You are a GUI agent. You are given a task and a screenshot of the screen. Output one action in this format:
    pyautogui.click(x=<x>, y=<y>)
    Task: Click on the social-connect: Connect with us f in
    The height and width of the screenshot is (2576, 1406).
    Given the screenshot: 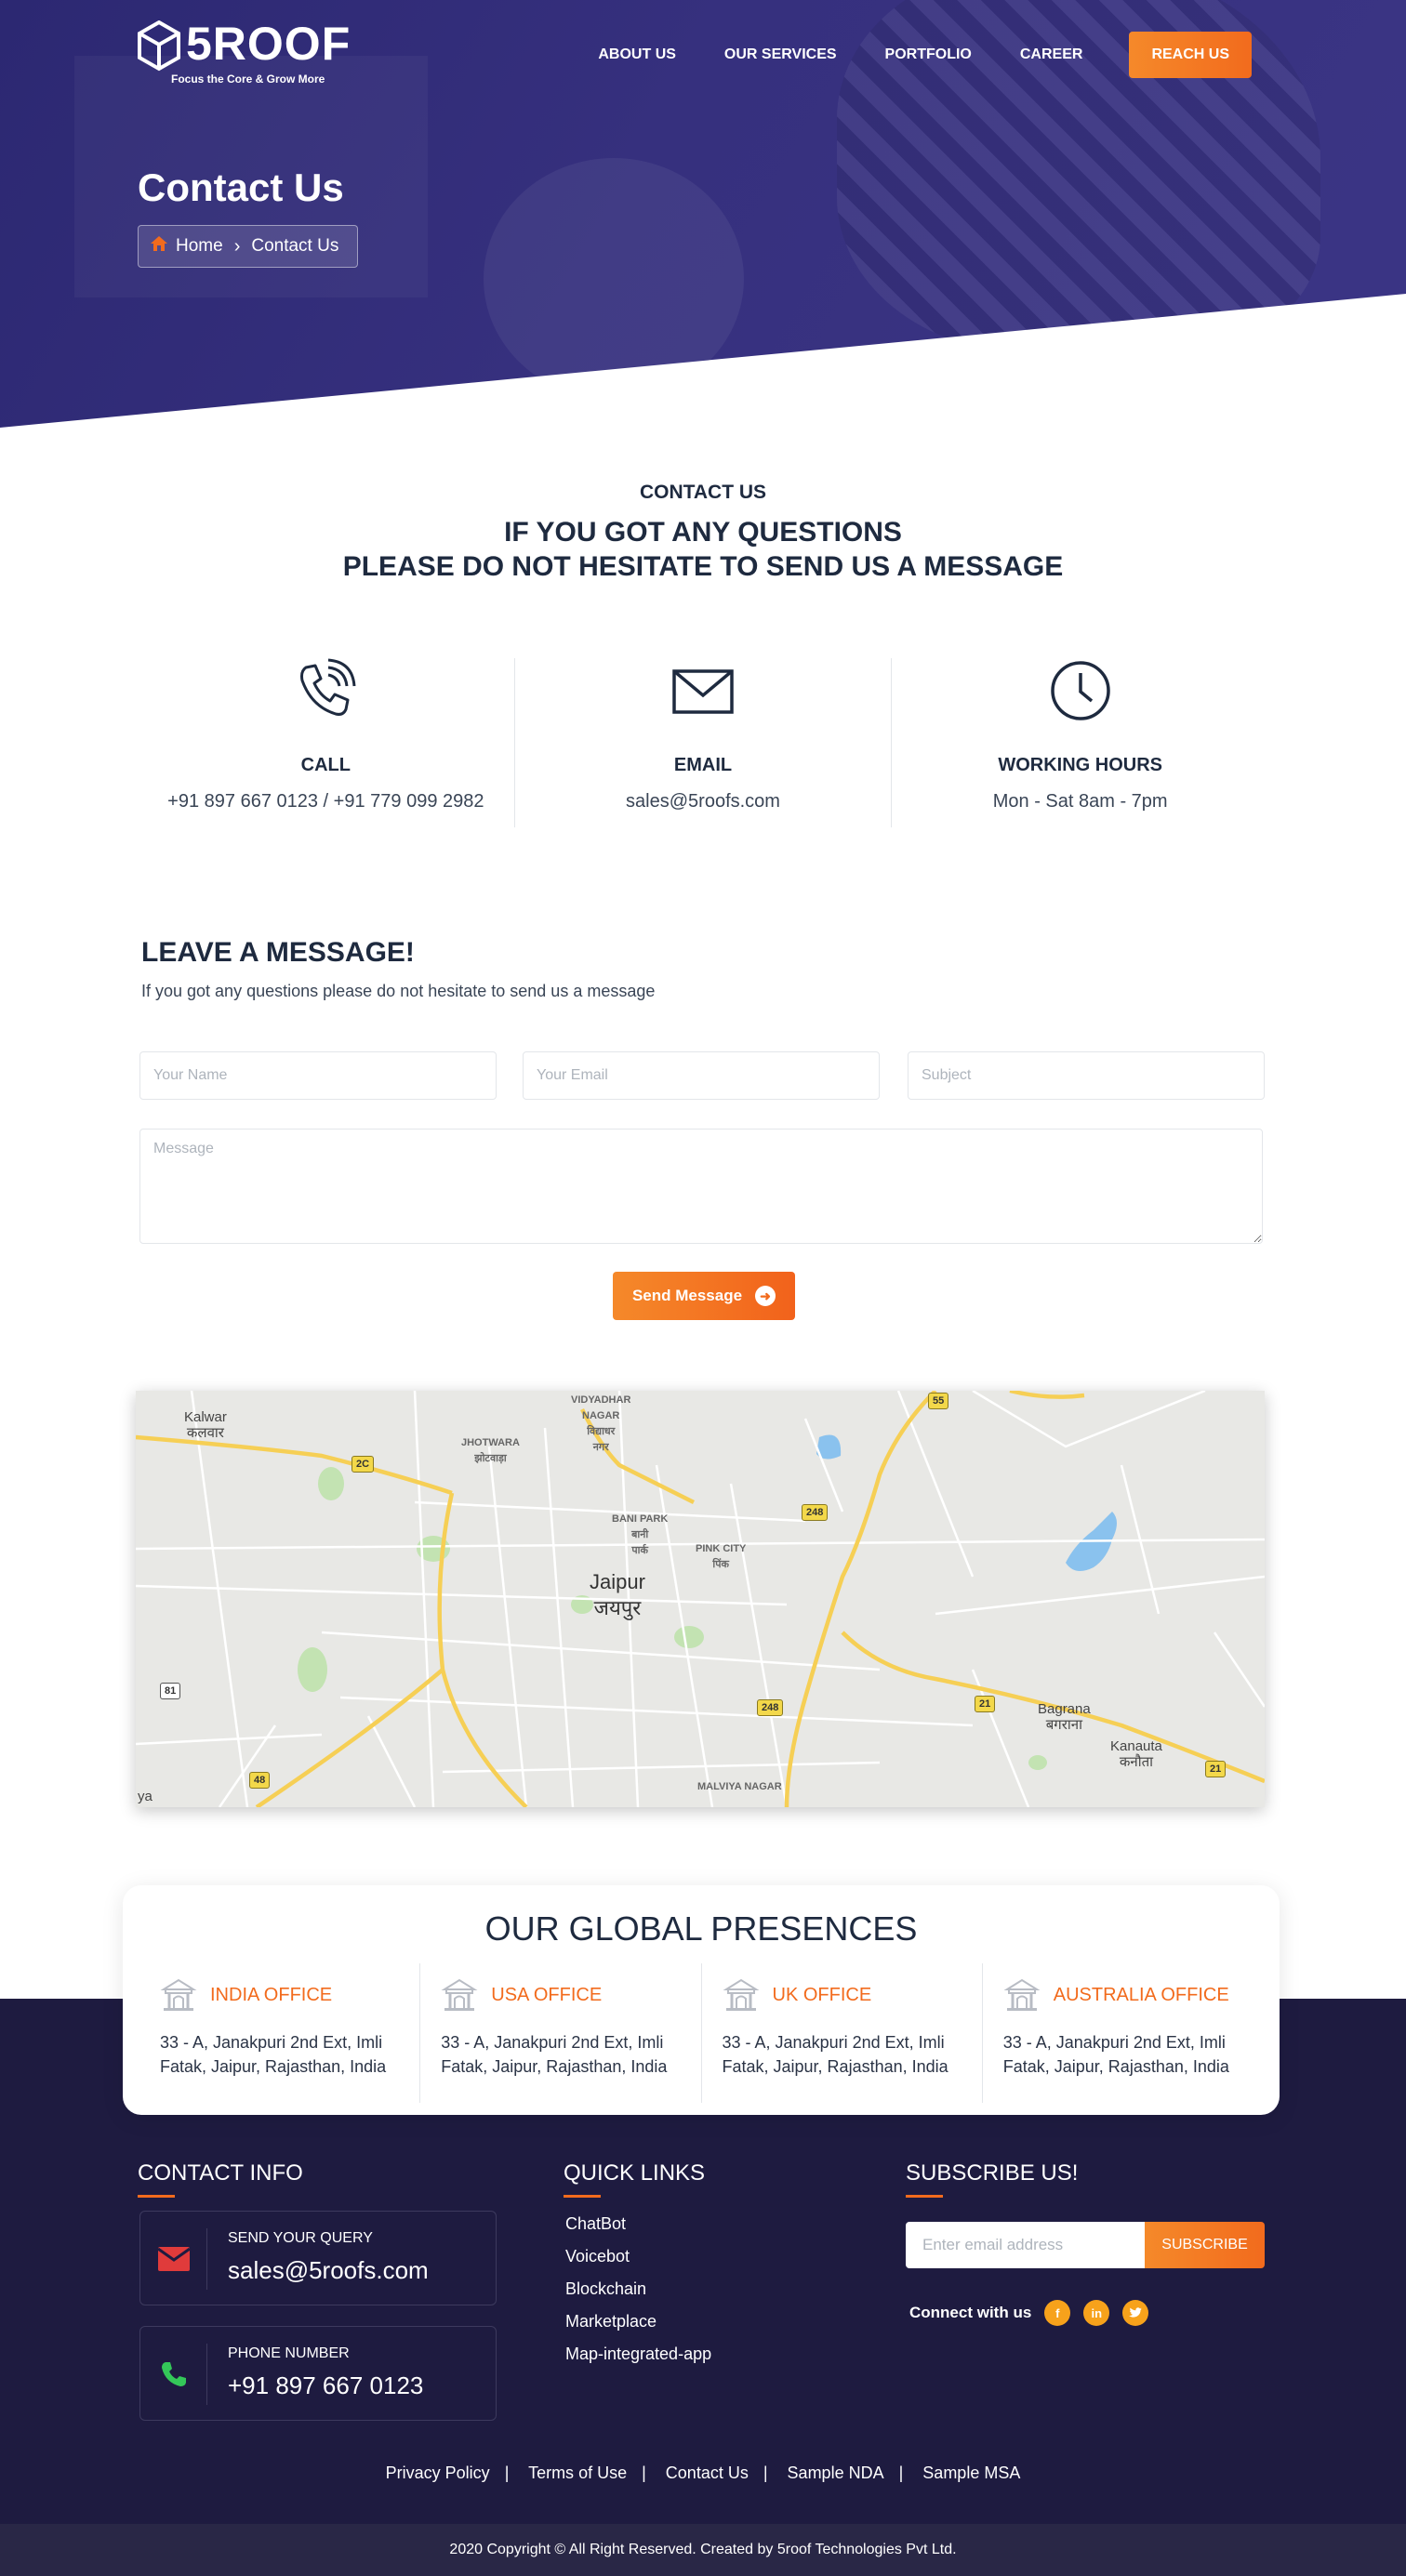 What is the action you would take?
    pyautogui.click(x=1029, y=2313)
    